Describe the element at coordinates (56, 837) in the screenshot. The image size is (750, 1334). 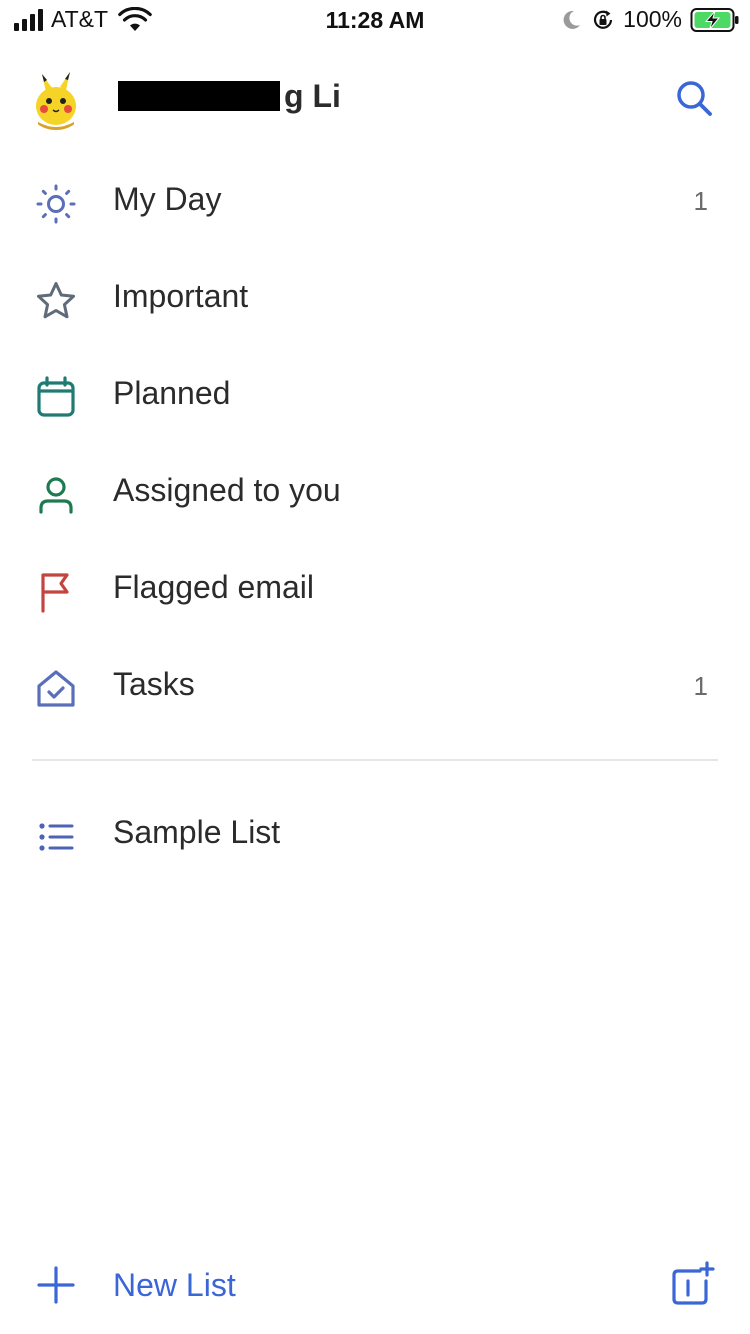
I see `list-icon` at that location.